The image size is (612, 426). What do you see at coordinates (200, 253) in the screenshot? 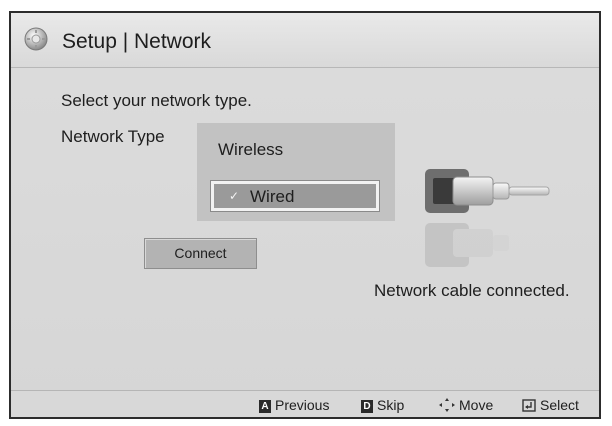
I see `connect-button: Connect` at bounding box center [200, 253].